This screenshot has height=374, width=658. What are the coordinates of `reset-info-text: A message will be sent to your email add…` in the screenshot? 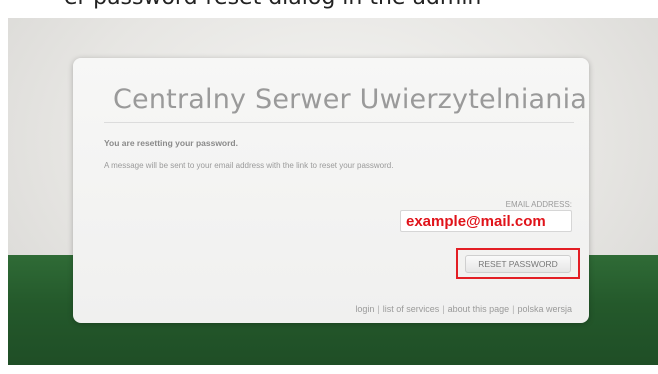 It's located at (249, 165).